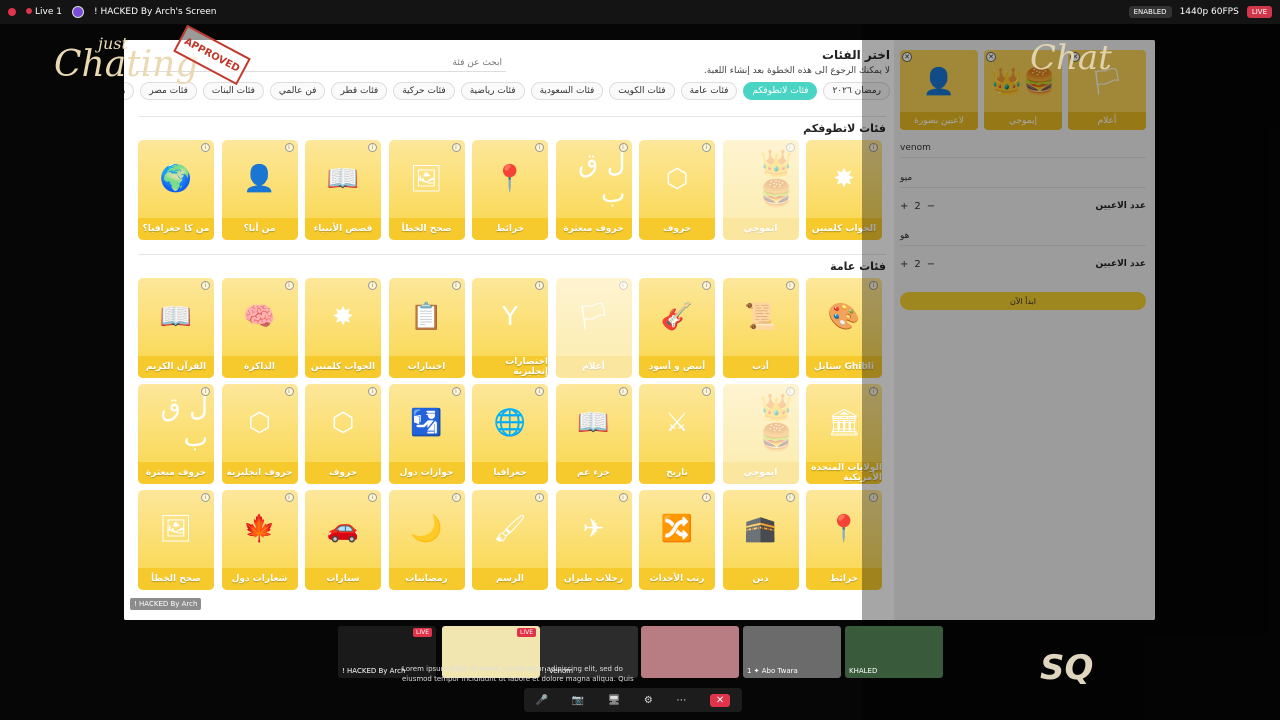 This screenshot has height=720, width=1280. What do you see at coordinates (614, 700) in the screenshot?
I see `screen-share-icon: 🖥` at bounding box center [614, 700].